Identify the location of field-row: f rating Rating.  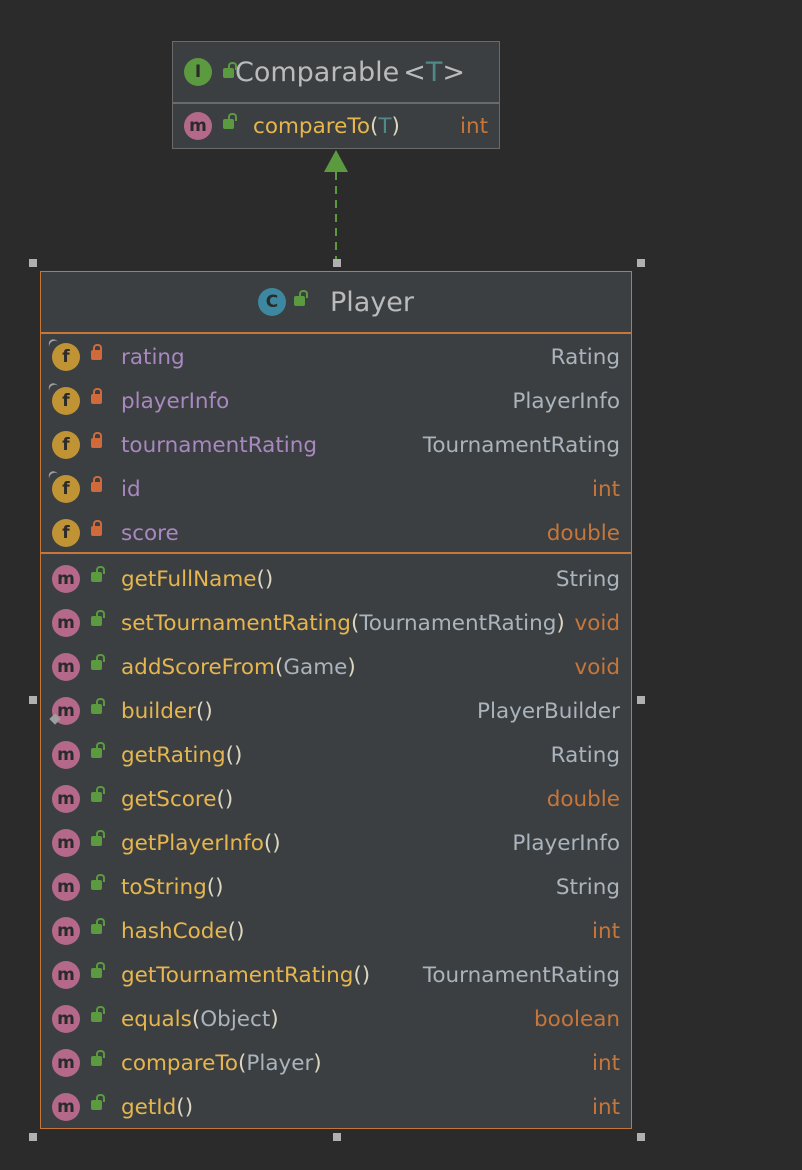
(336, 357).